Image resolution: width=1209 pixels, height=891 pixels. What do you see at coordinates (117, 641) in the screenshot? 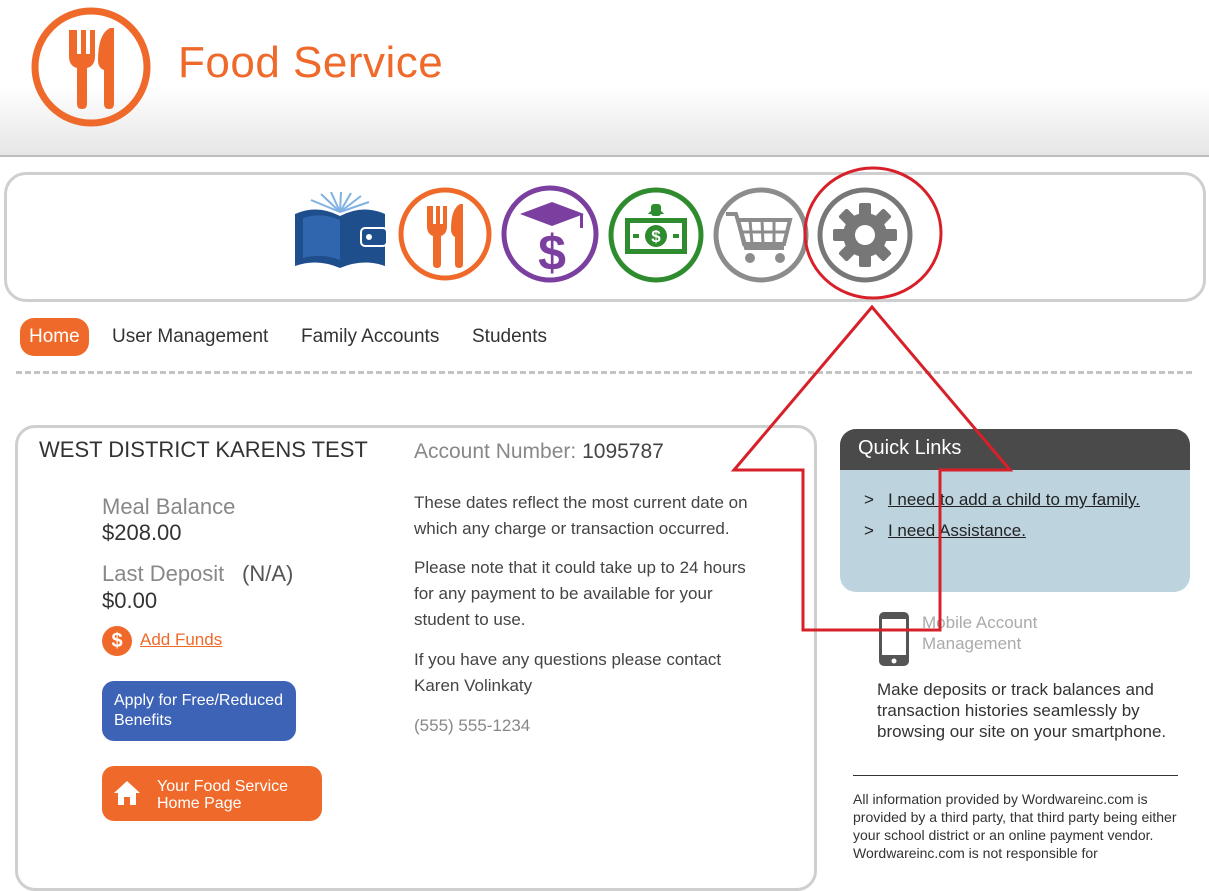
I see `dollar-icon: $` at bounding box center [117, 641].